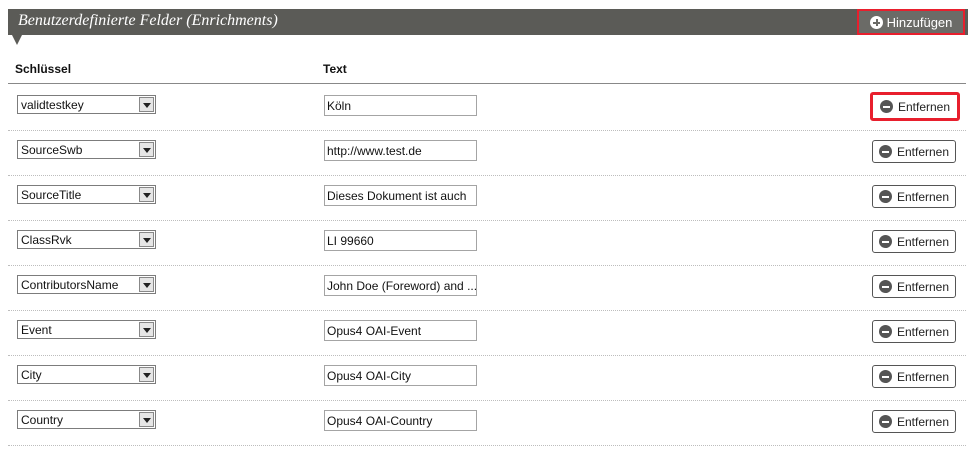 The height and width of the screenshot is (449, 974). What do you see at coordinates (487, 153) in the screenshot?
I see `enrichment-row: SourceSwb http://www.test.de Entfernen` at bounding box center [487, 153].